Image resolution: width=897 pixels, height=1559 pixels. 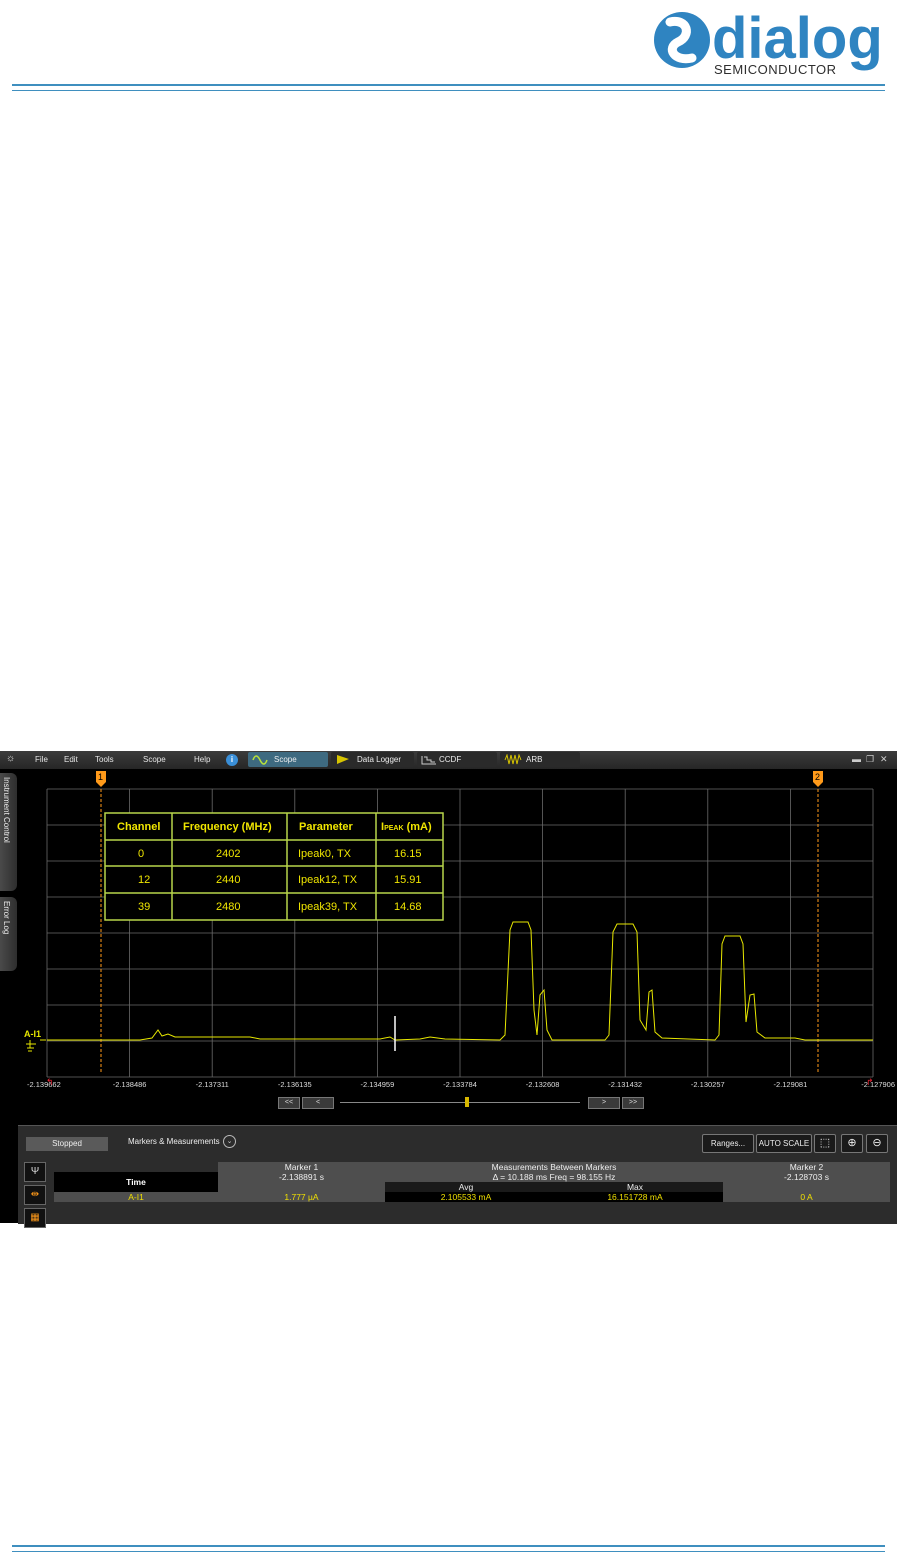 What do you see at coordinates (227, 827) in the screenshot?
I see `th-frequency: Frequency (MHz)` at bounding box center [227, 827].